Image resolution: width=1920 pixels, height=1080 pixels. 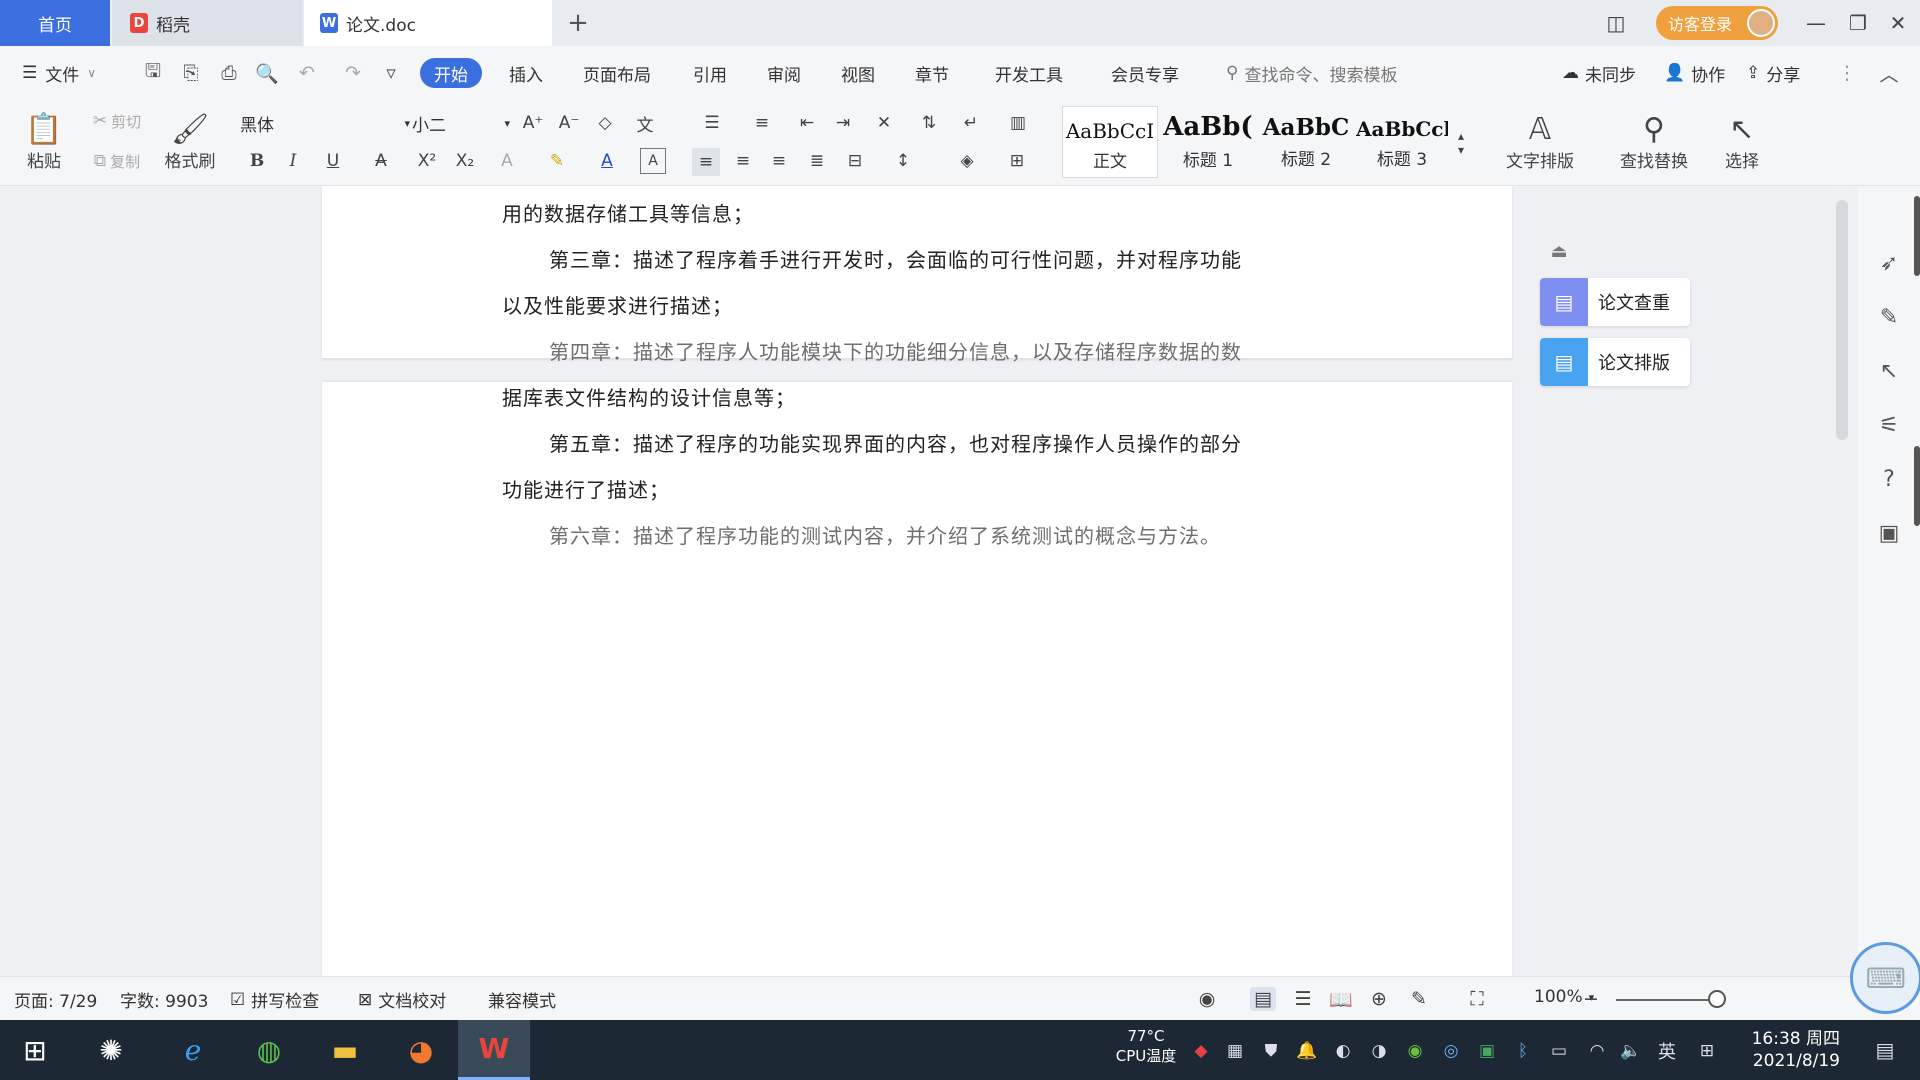 I want to click on rocket-icon: ➶, so click(x=1889, y=263).